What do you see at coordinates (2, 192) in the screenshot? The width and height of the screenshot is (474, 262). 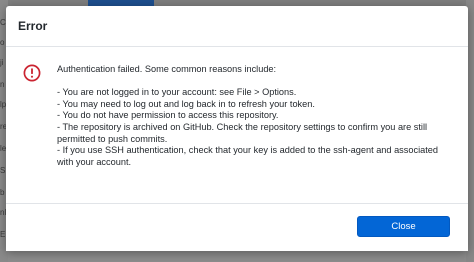 I see `background-text-fragment: b` at bounding box center [2, 192].